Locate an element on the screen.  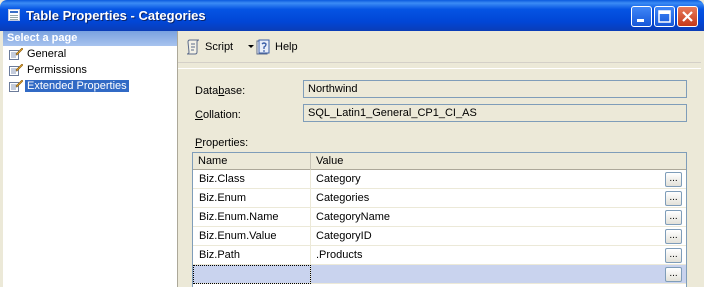
property-value-cell: Categories is located at coordinates (486, 198).